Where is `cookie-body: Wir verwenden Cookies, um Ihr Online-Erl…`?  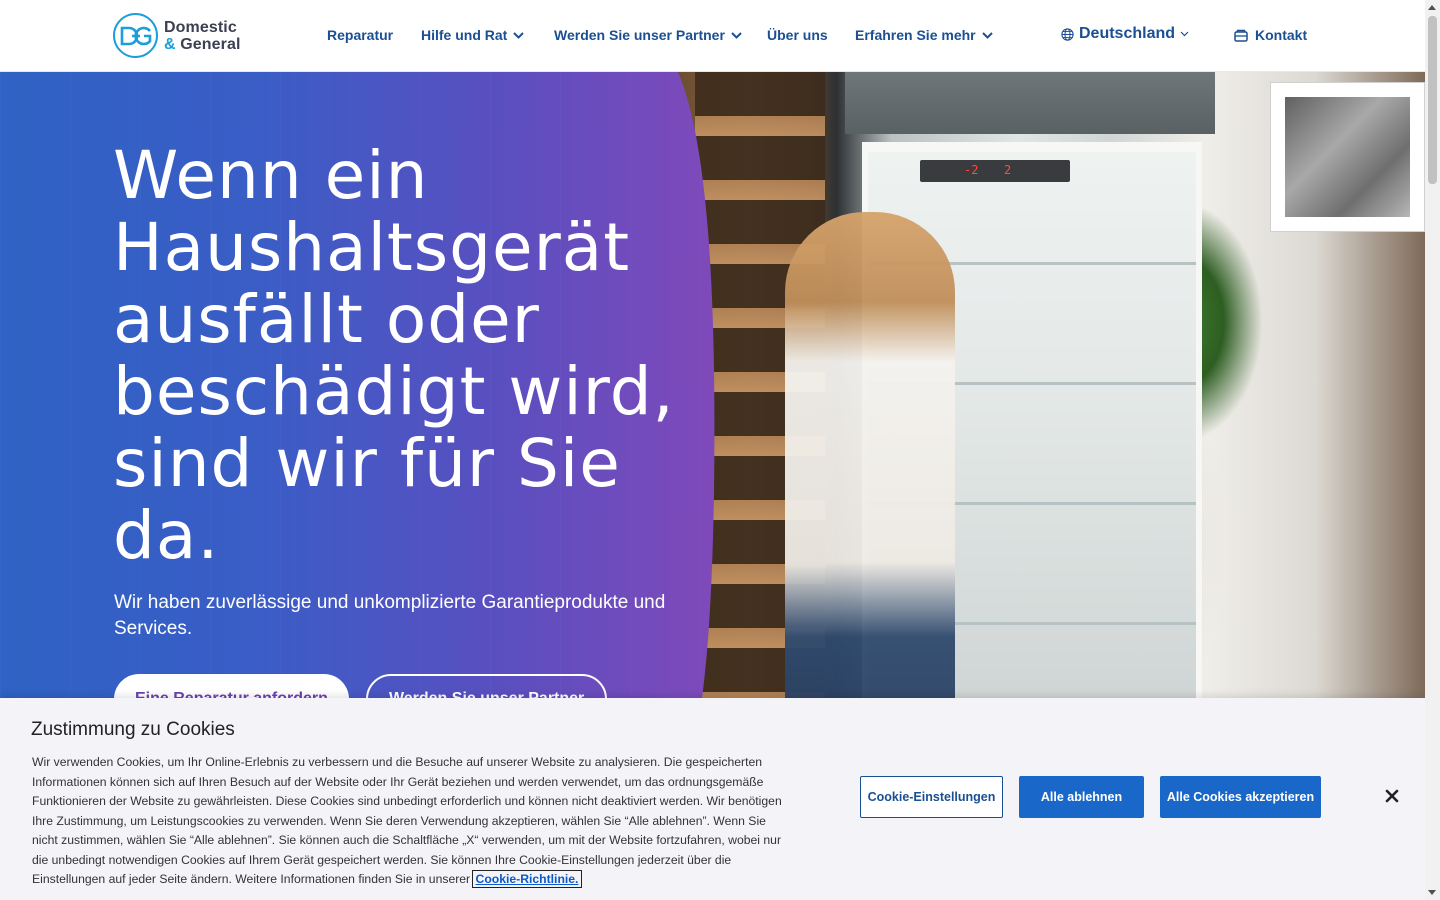 cookie-body: Wir verwenden Cookies, um Ihr Online-Erl… is located at coordinates (407, 820).